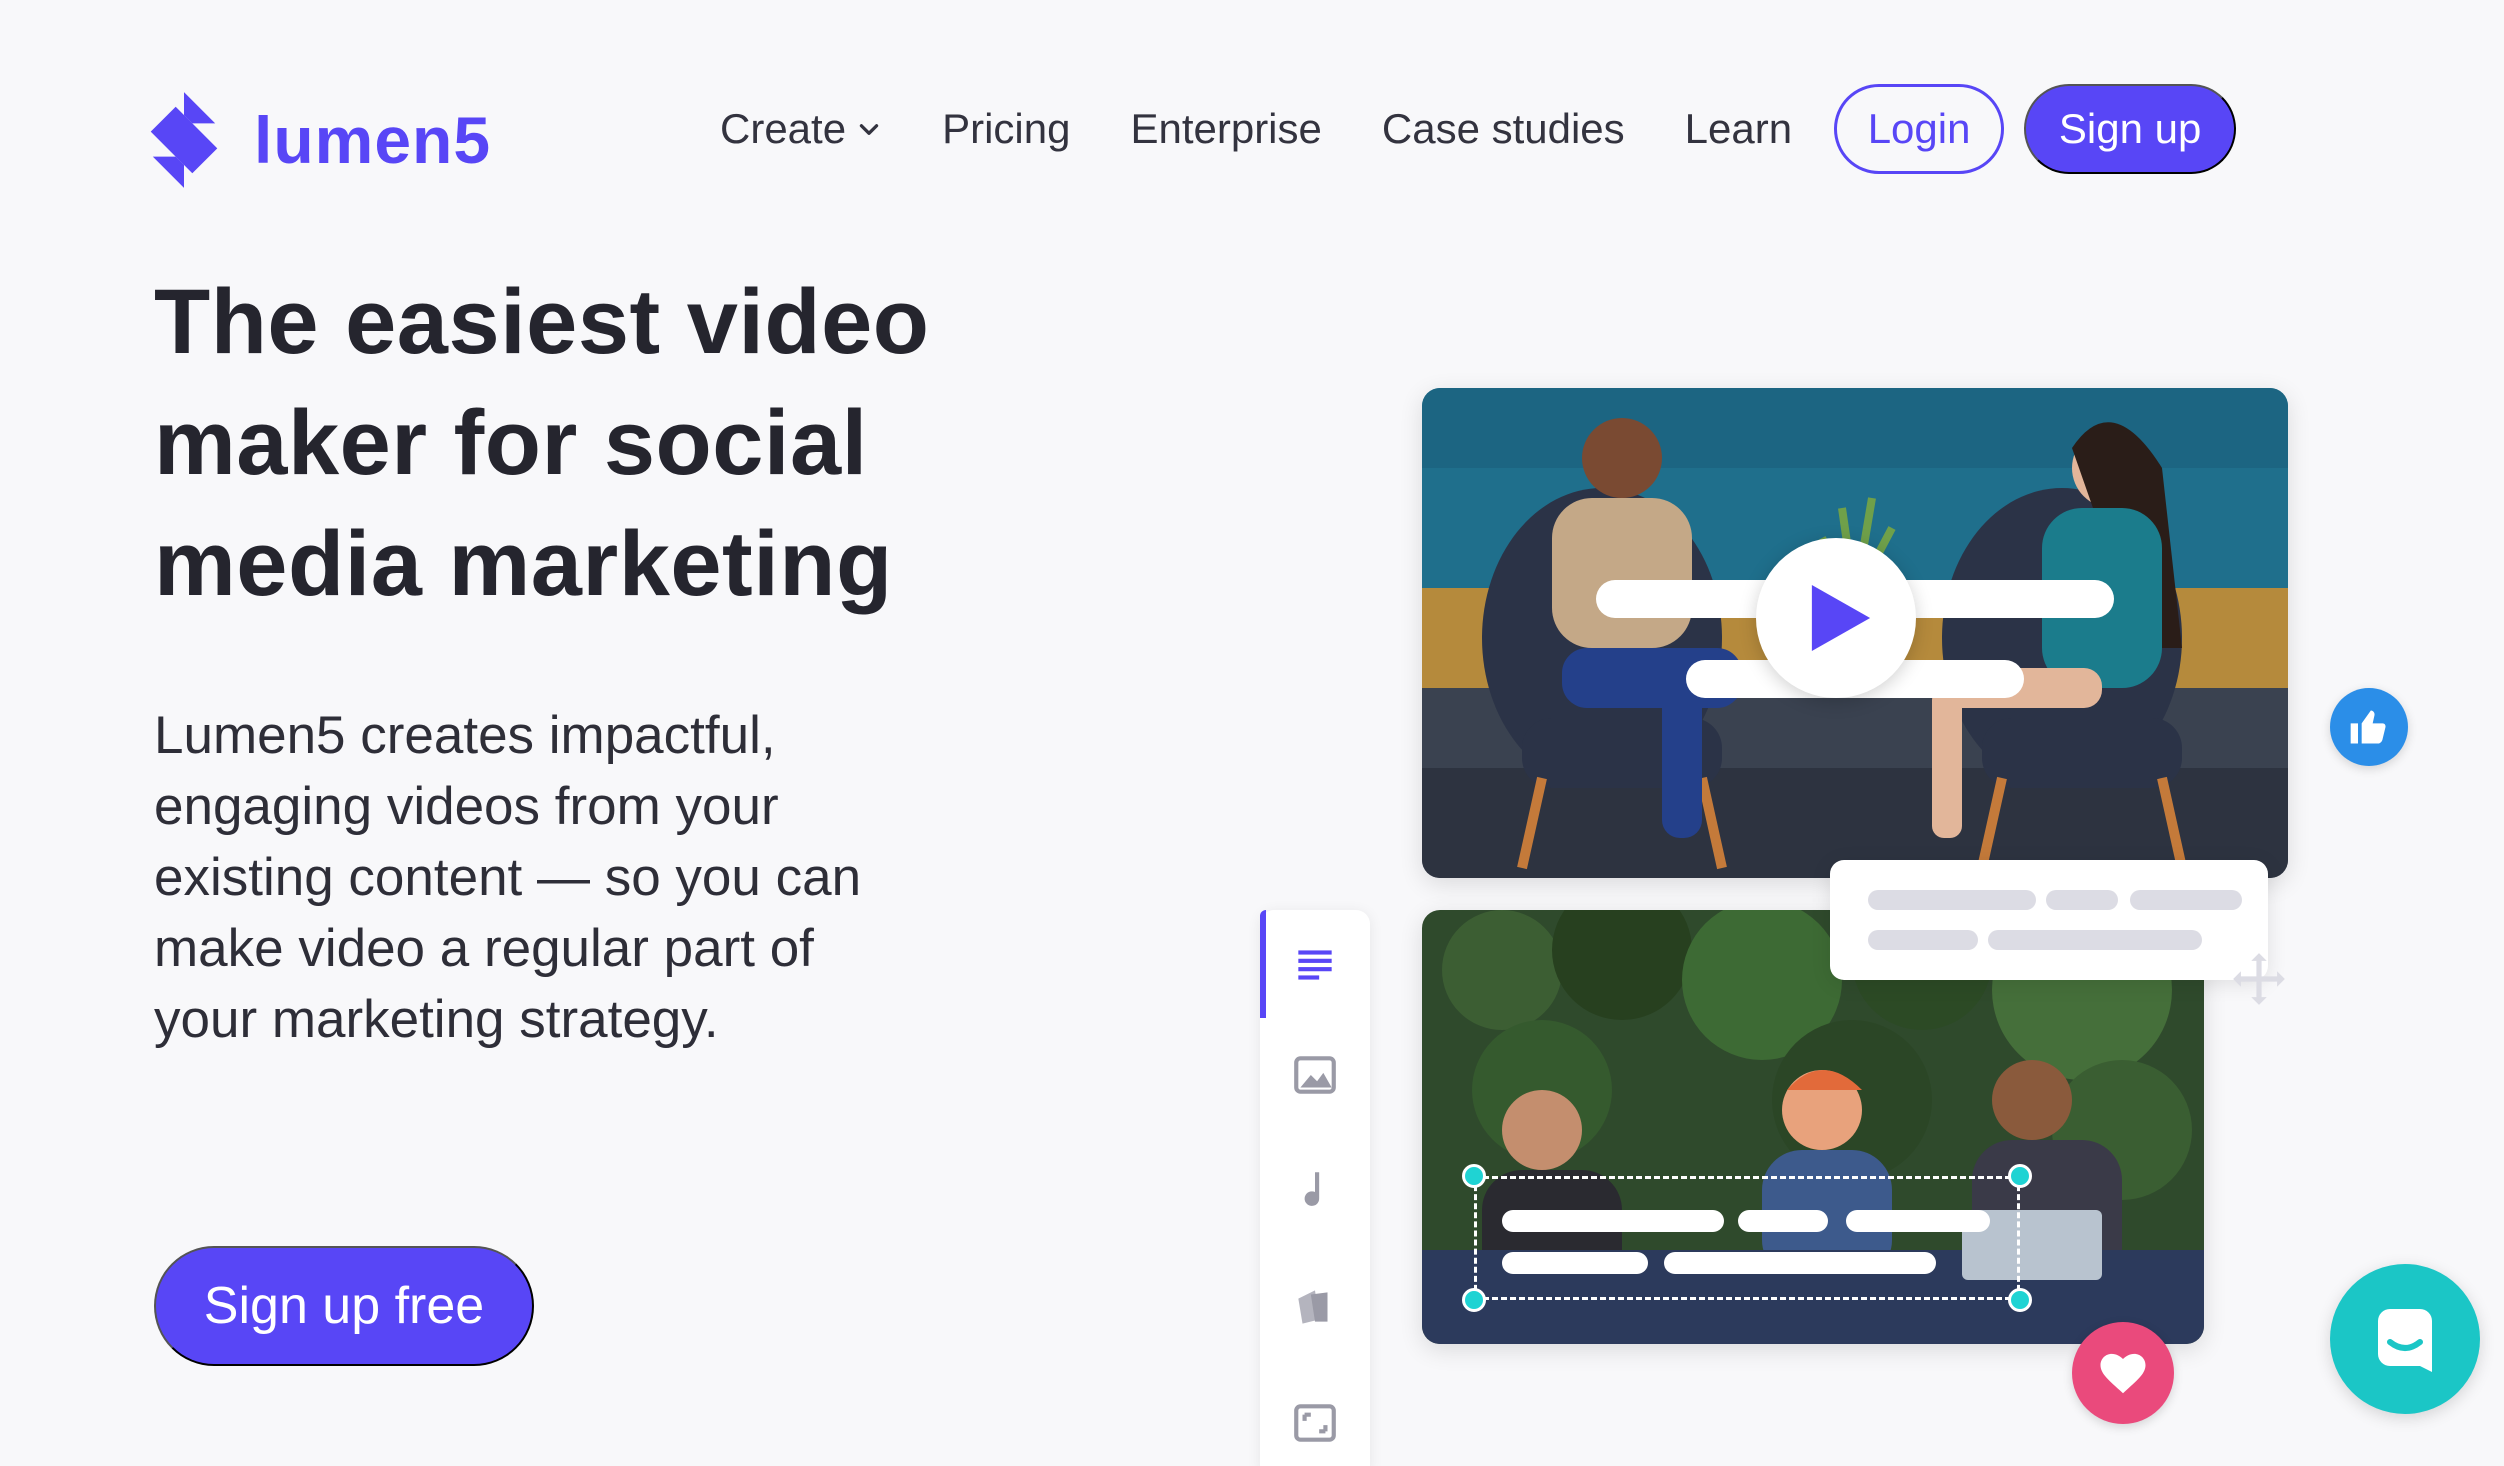 Image resolution: width=2504 pixels, height=1466 pixels. I want to click on resize-handle-bottom-right, so click(2020, 1300).